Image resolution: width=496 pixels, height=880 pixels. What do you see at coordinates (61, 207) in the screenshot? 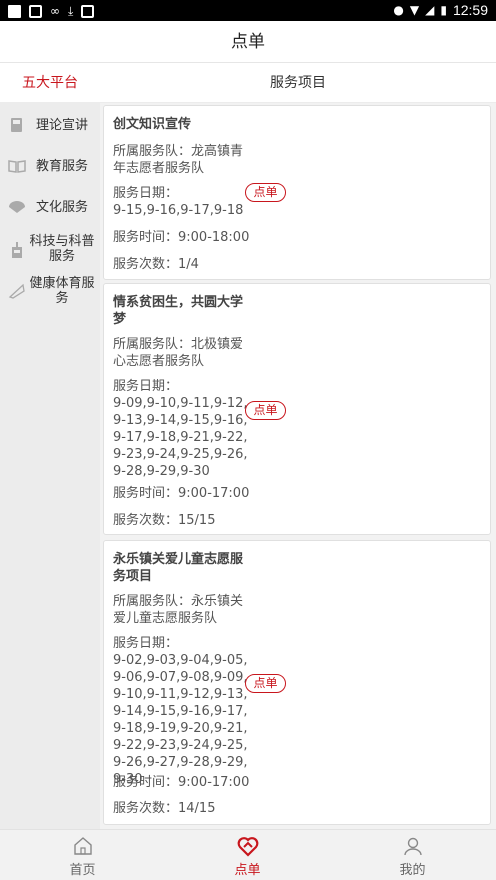
I see `sidebar-item-label: 文化服务` at bounding box center [61, 207].